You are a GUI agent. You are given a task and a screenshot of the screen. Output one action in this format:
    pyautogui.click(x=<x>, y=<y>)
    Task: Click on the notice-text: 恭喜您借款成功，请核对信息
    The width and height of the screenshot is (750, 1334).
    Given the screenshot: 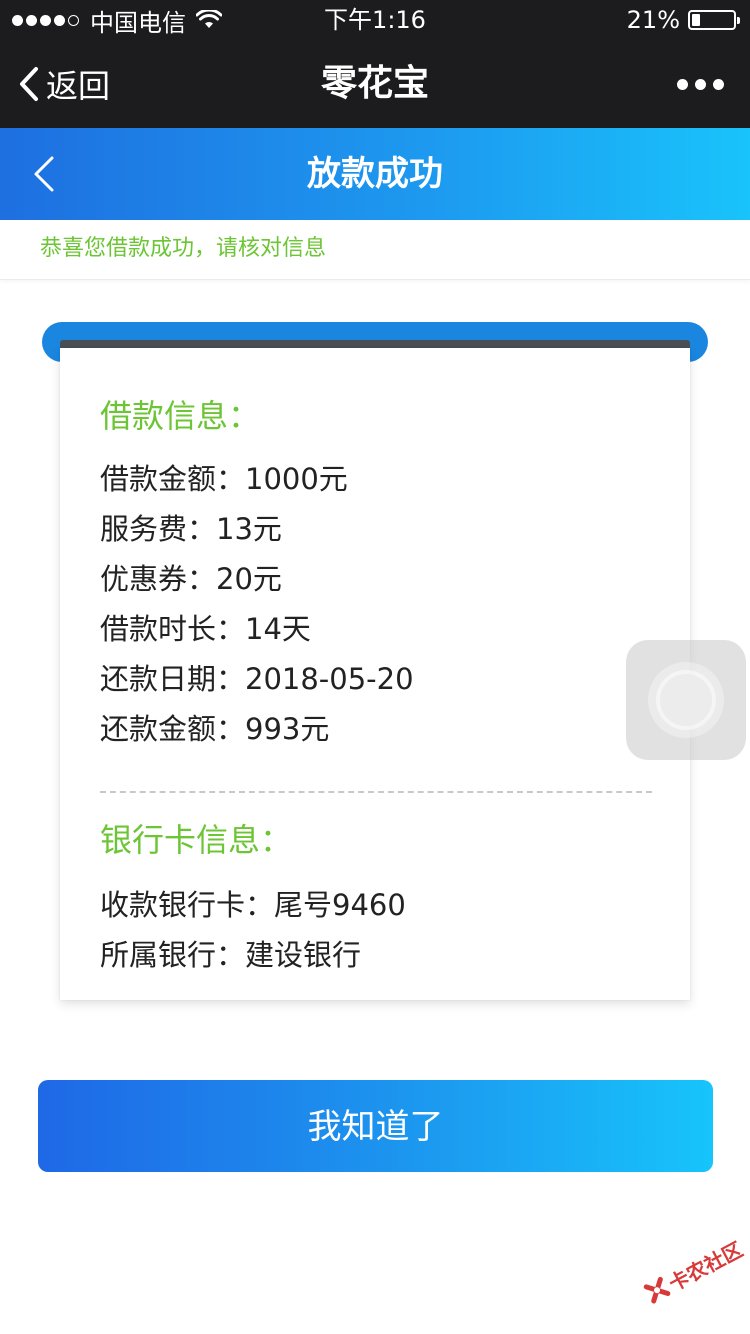 What is the action you would take?
    pyautogui.click(x=183, y=248)
    